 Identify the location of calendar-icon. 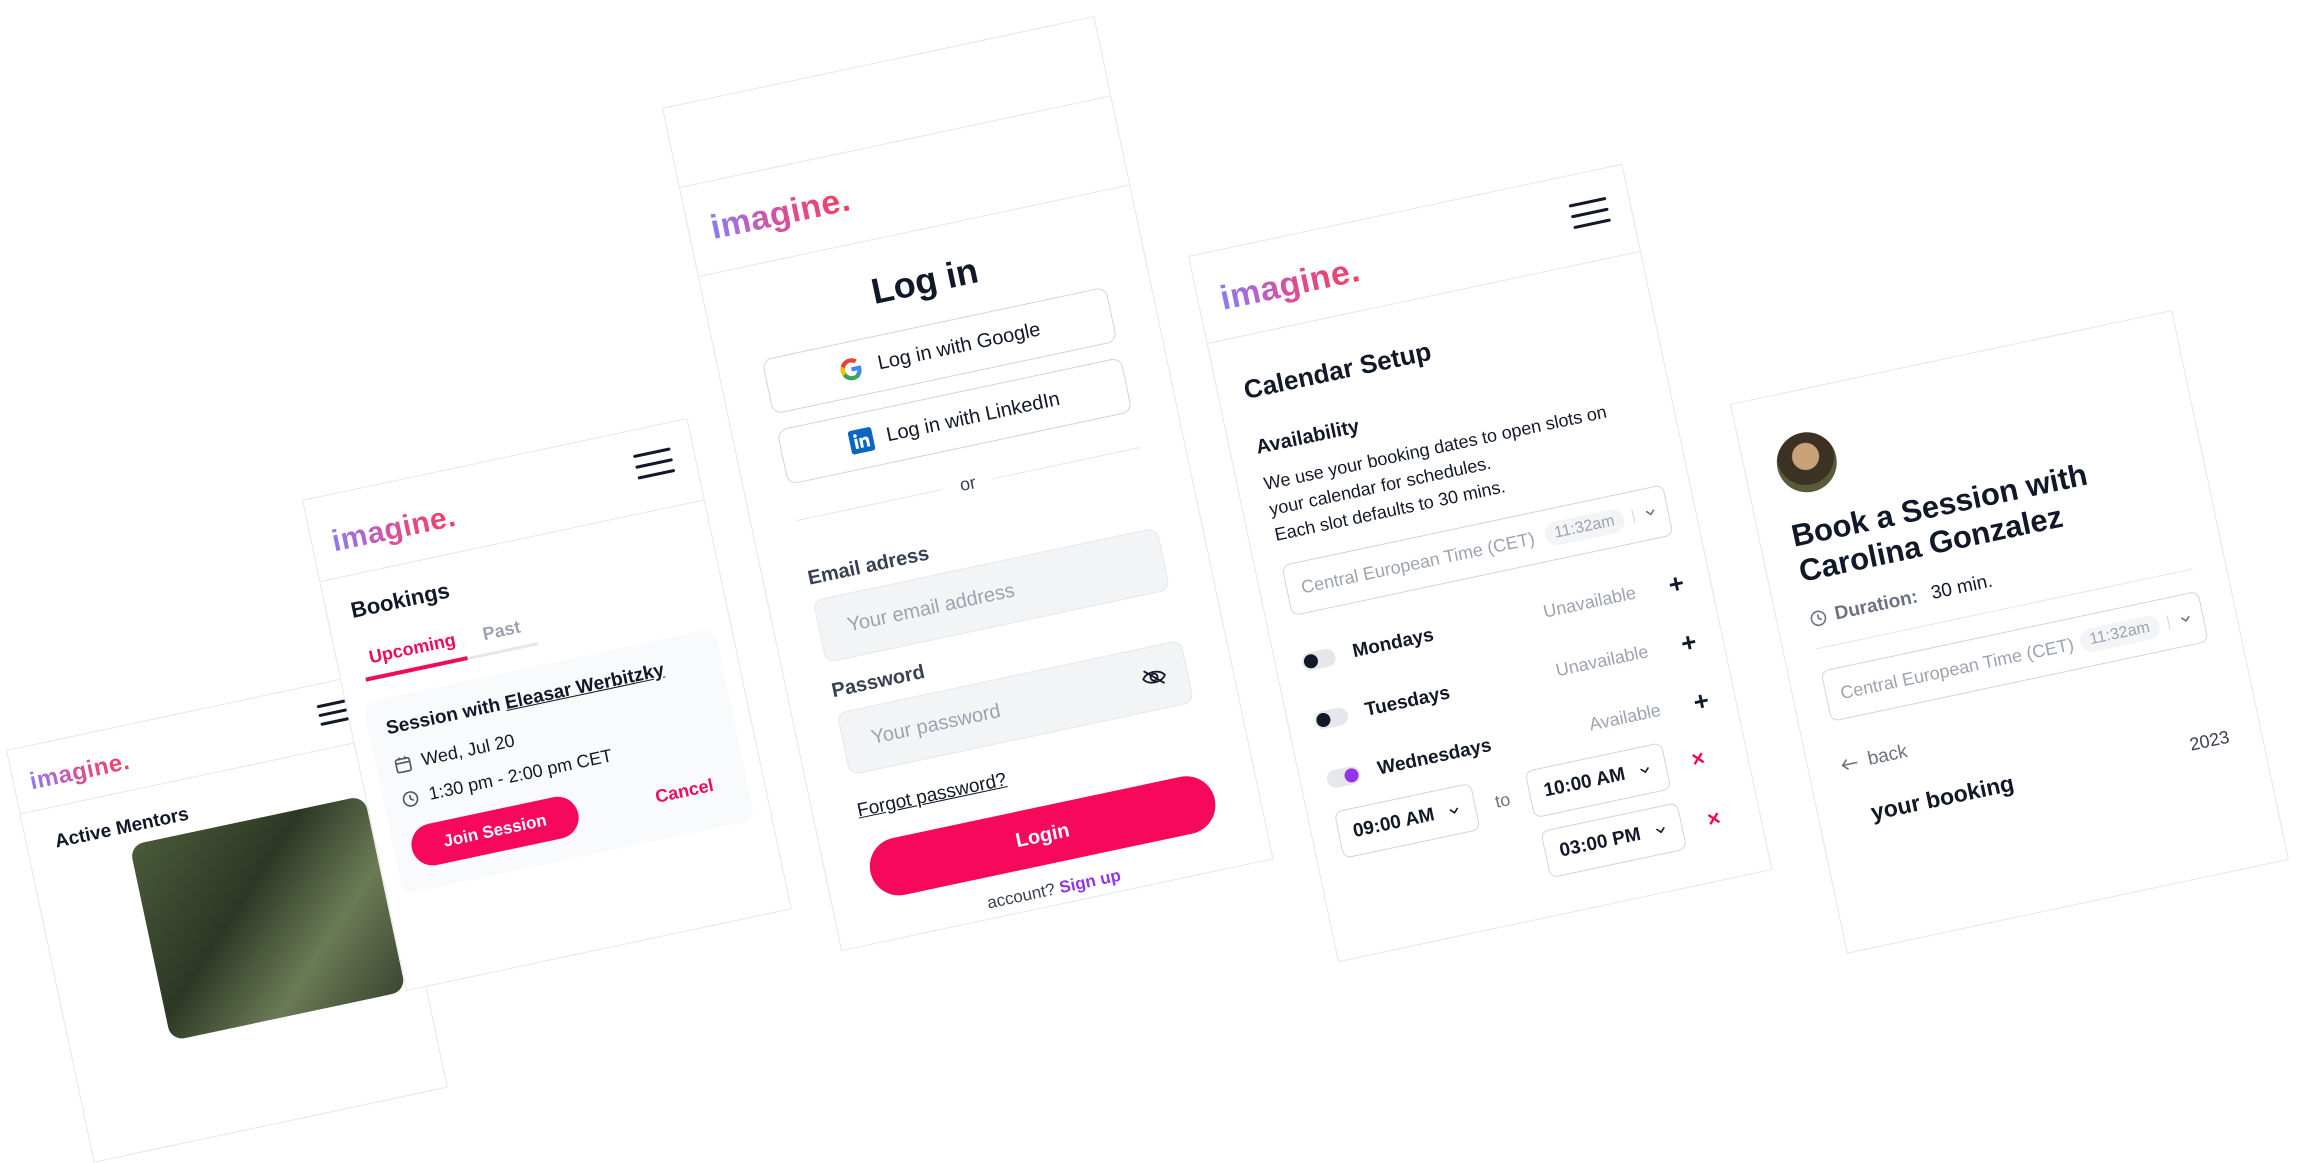
(402, 764).